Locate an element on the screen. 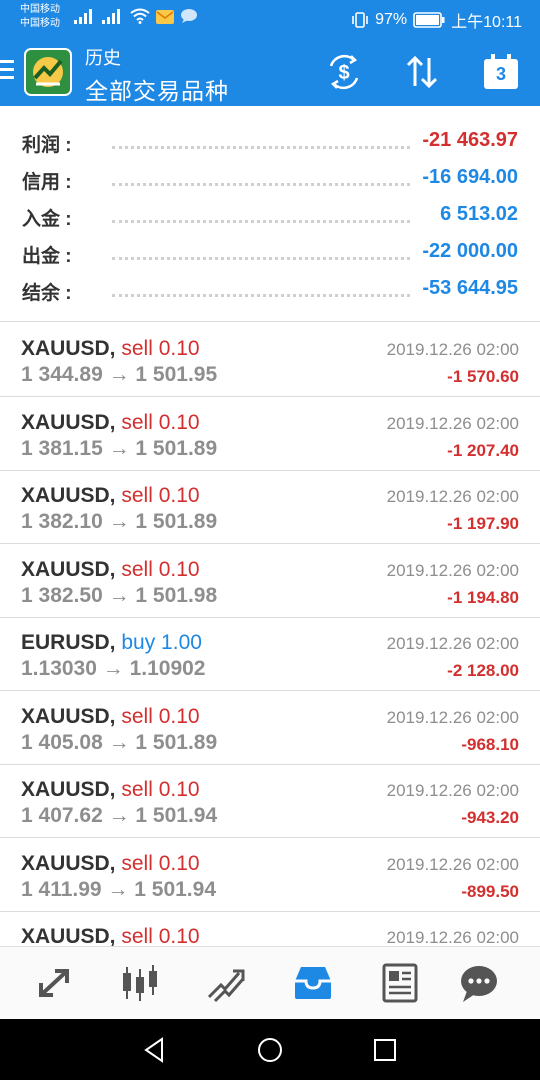 The width and height of the screenshot is (540, 1080). deal-prices: 1 407.62 → 1 501.94 is located at coordinates (119, 815).